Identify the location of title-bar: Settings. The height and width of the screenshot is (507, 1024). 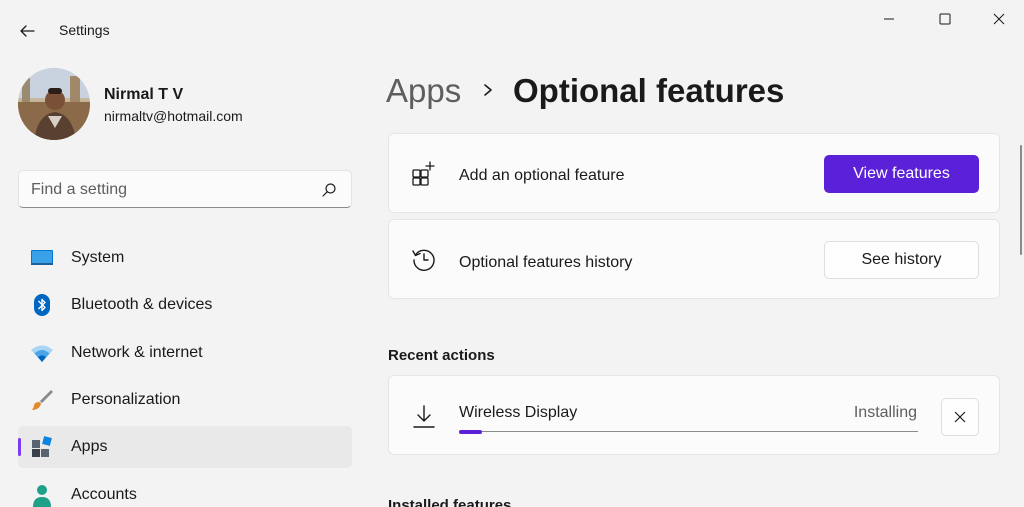
(512, 31).